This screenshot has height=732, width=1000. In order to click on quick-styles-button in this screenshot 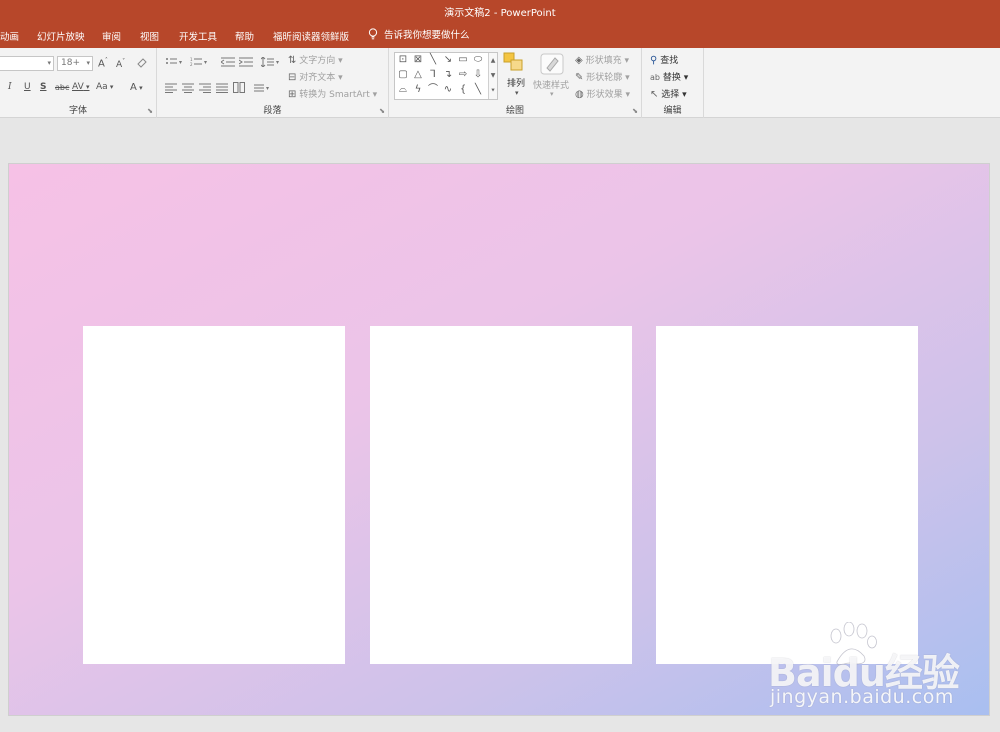, I will do `click(552, 65)`.